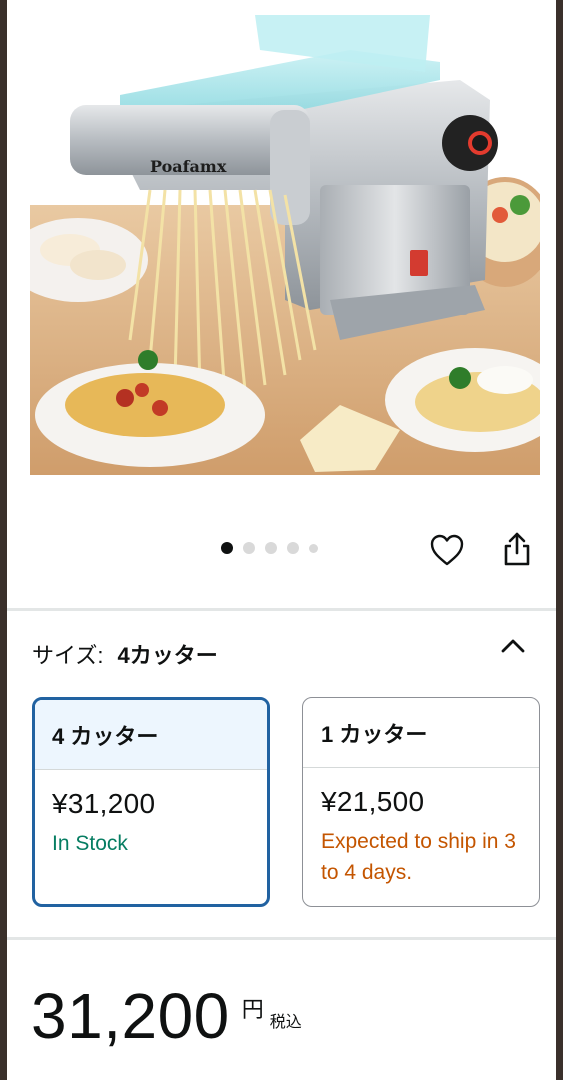 Image resolution: width=563 pixels, height=1080 pixels. Describe the element at coordinates (151, 735) in the screenshot. I see `option-name: 4 カッター` at that location.